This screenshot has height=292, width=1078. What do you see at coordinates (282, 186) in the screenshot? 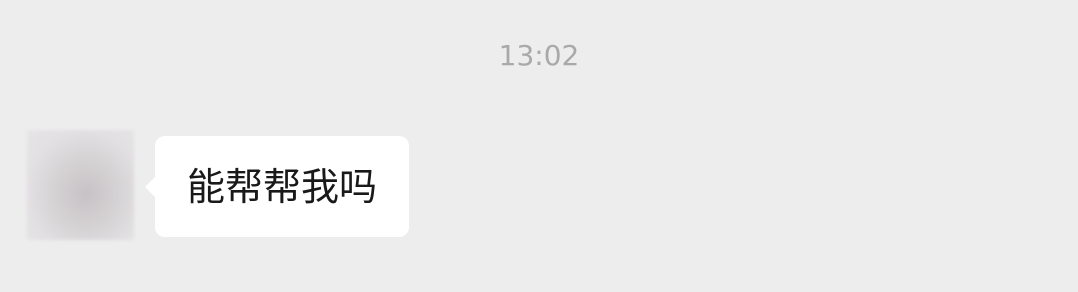
I see `message-text: 能帮帮我吗` at bounding box center [282, 186].